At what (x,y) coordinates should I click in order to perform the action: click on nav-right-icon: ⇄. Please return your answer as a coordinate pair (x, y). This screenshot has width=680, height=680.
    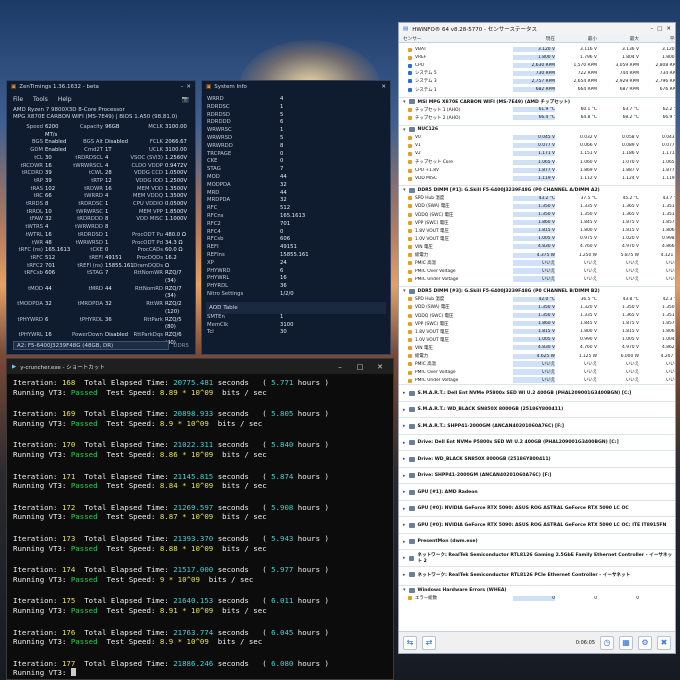
    Looking at the image, I should click on (429, 642).